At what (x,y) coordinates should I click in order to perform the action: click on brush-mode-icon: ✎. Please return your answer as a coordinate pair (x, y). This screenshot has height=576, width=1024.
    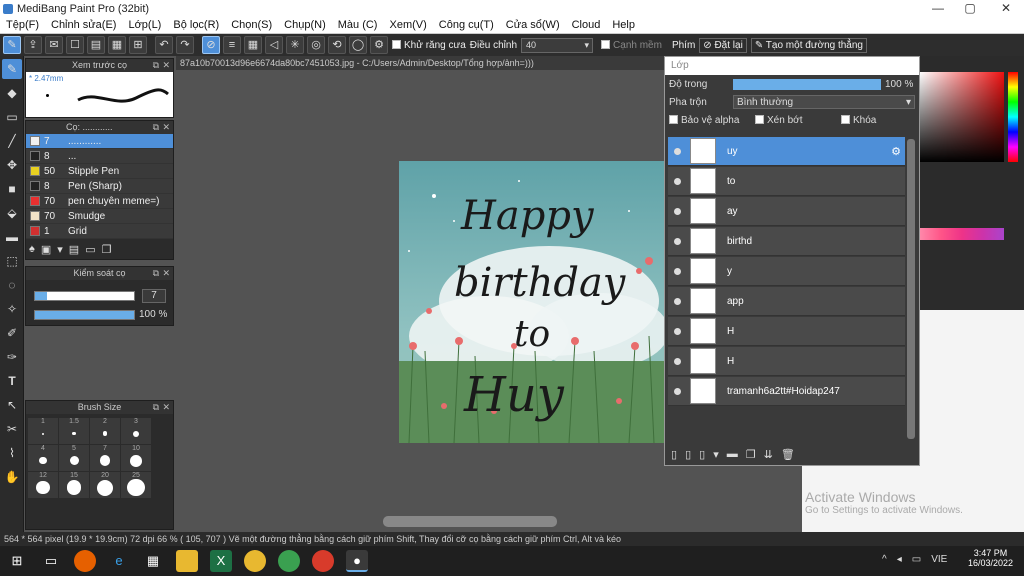
    Looking at the image, I should click on (12, 45).